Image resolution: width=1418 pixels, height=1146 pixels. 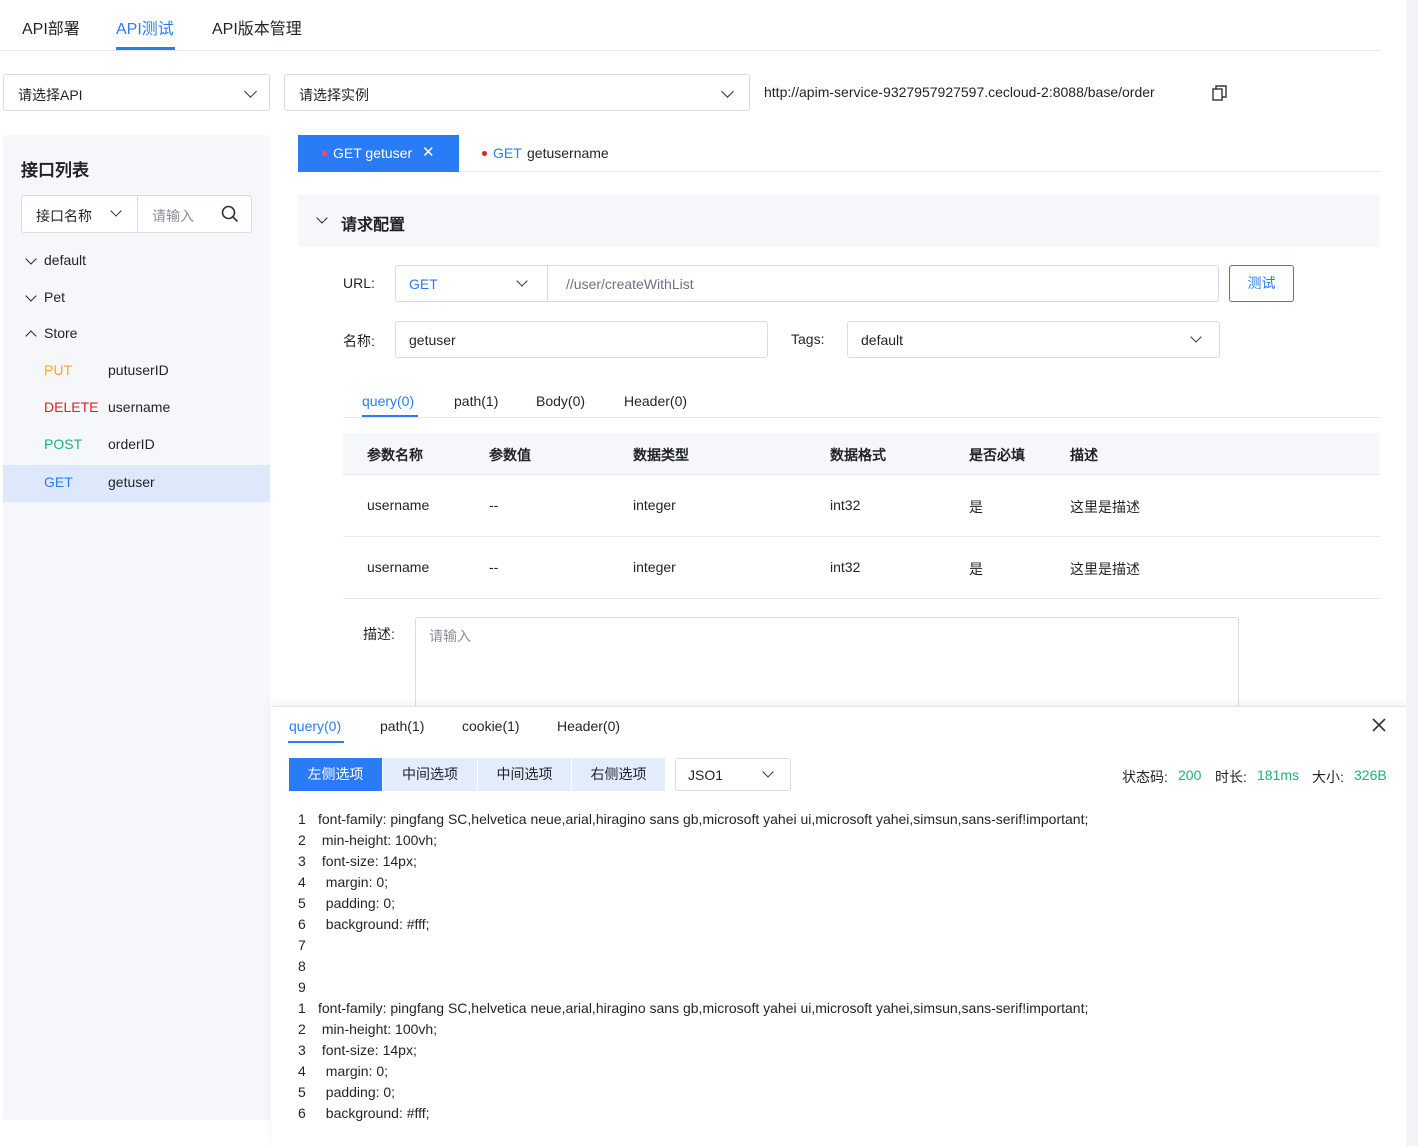 I want to click on segment-right: 右侧选项, so click(x=618, y=774).